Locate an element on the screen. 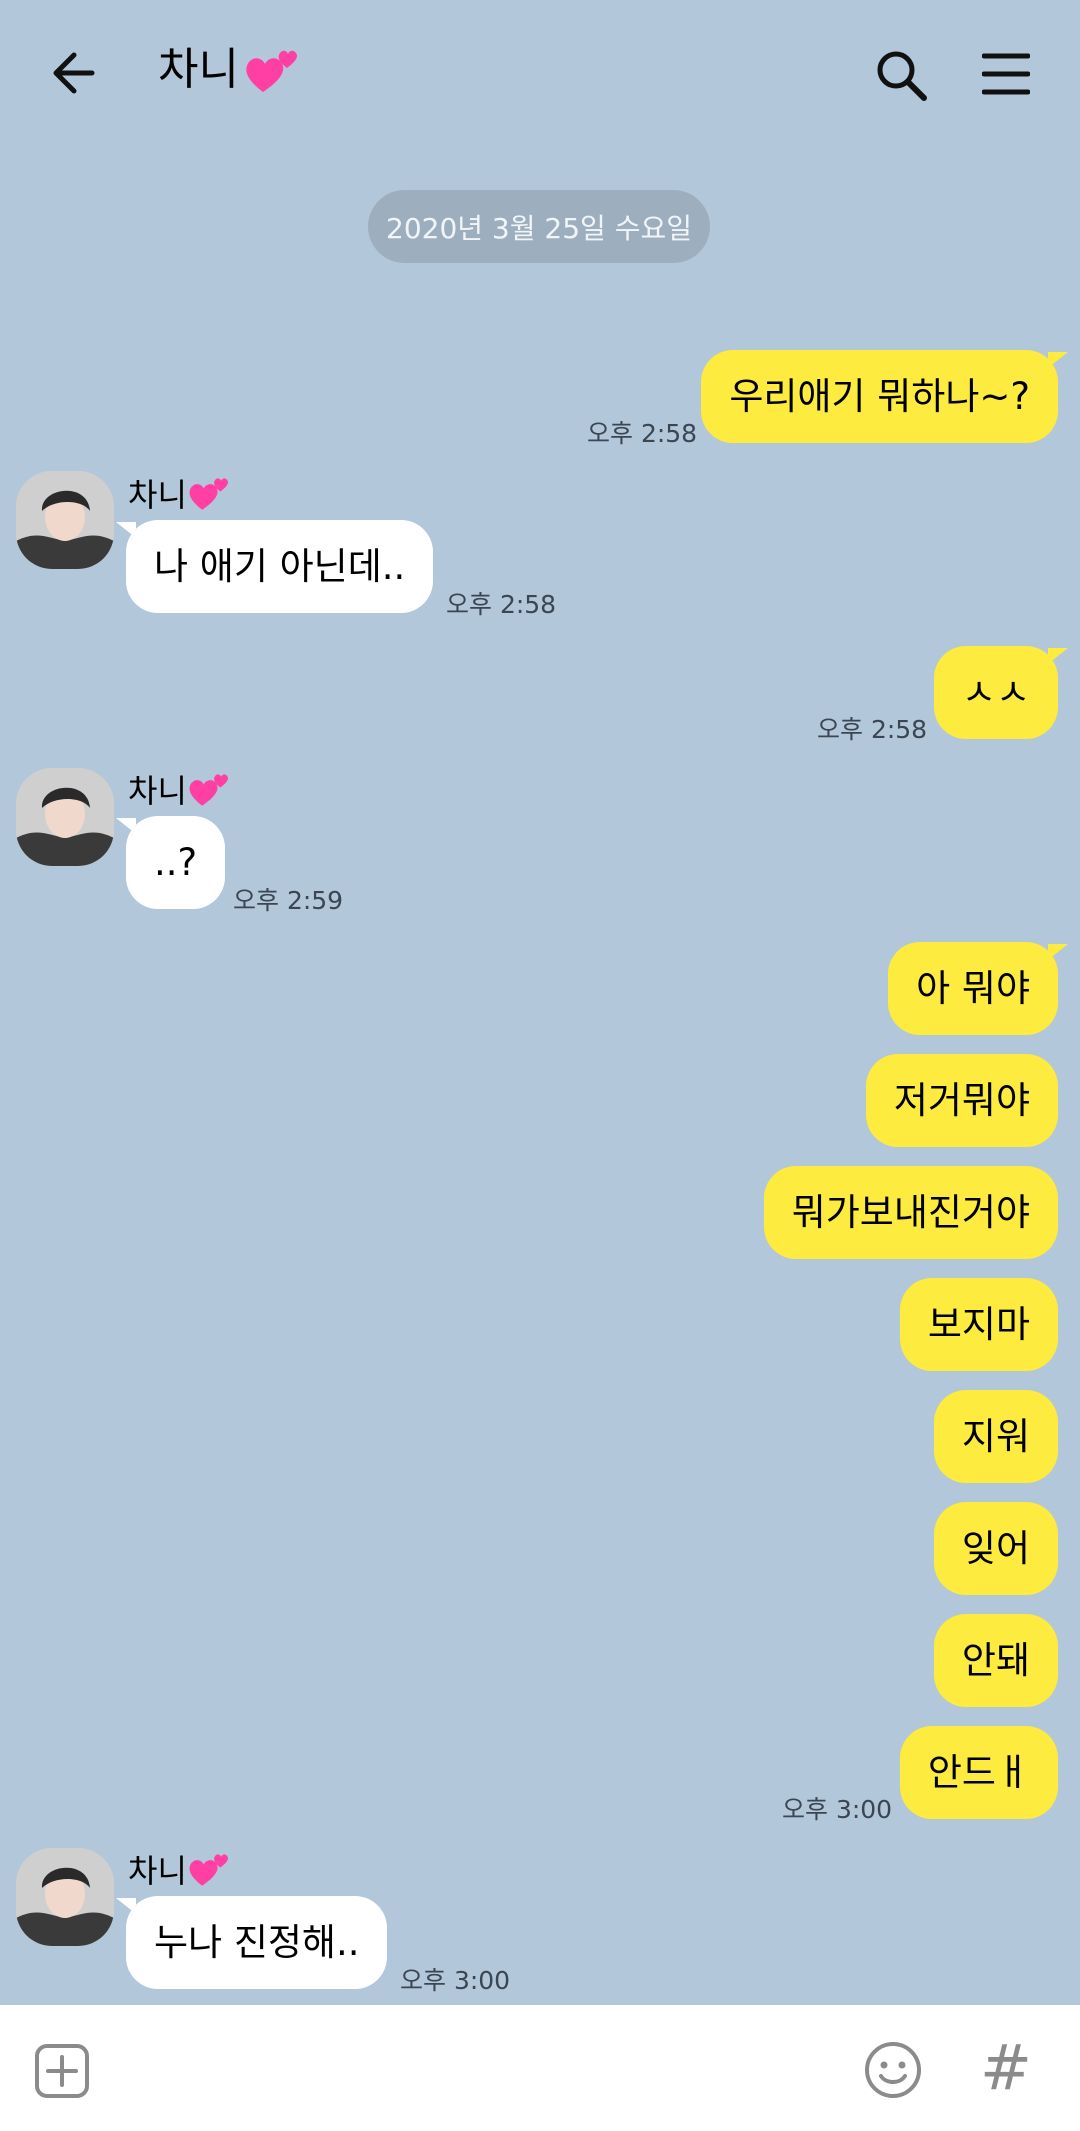 This screenshot has height=2131, width=1080. message-input-bar: # is located at coordinates (540, 2068).